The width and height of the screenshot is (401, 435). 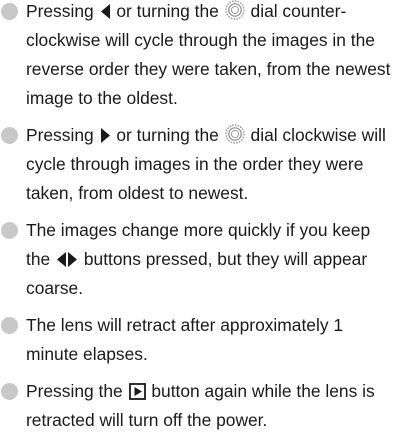 What do you see at coordinates (74, 391) in the screenshot?
I see `text-segment: Pressing the` at bounding box center [74, 391].